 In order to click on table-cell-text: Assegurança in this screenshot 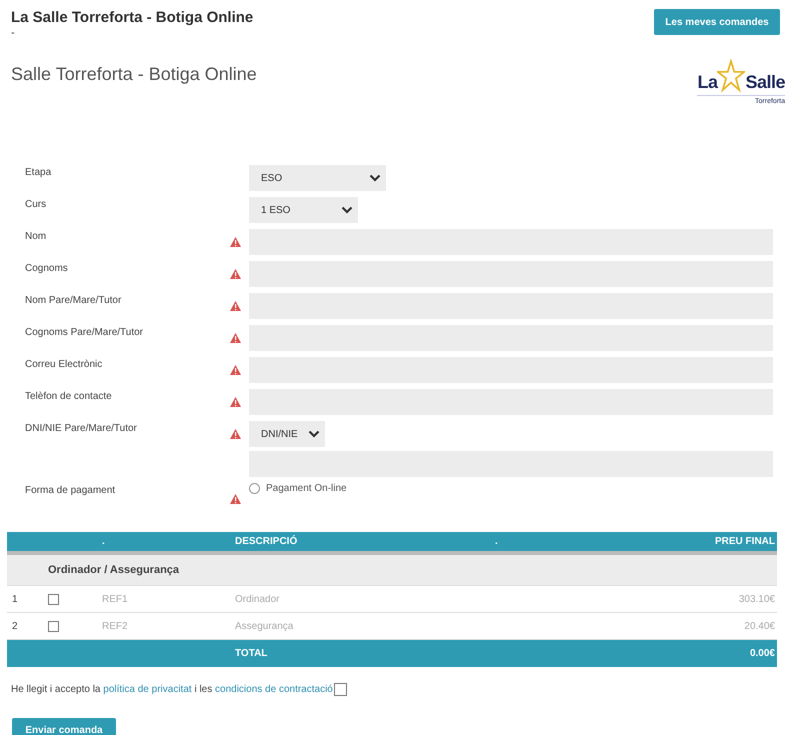, I will do `click(264, 626)`.